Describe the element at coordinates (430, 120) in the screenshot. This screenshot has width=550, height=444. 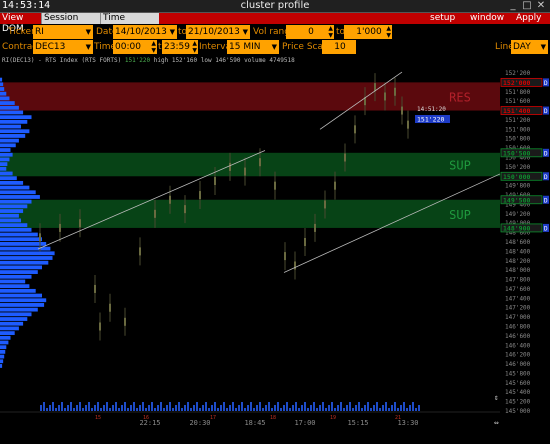
I see `callout-price: 151'220` at that location.